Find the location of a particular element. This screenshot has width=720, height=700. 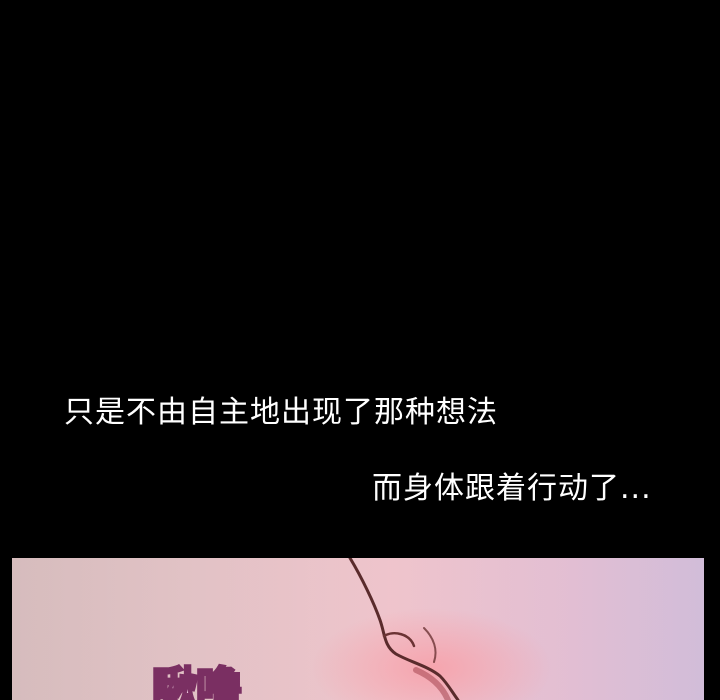

sound-effect-text: 啾噜 is located at coordinates (197, 681).